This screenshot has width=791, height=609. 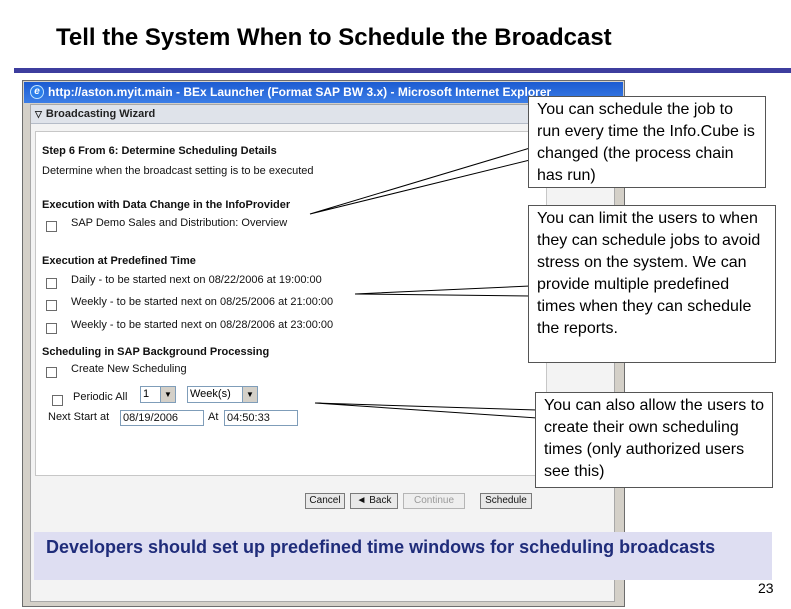 What do you see at coordinates (100, 114) in the screenshot?
I see `wizard-header-label: Broadcasting Wizard` at bounding box center [100, 114].